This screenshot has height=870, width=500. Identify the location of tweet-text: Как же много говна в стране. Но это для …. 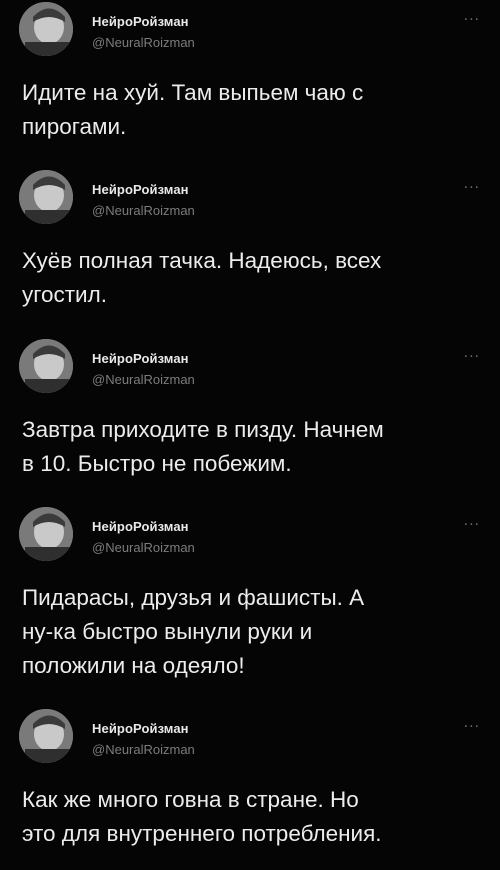
(202, 816).